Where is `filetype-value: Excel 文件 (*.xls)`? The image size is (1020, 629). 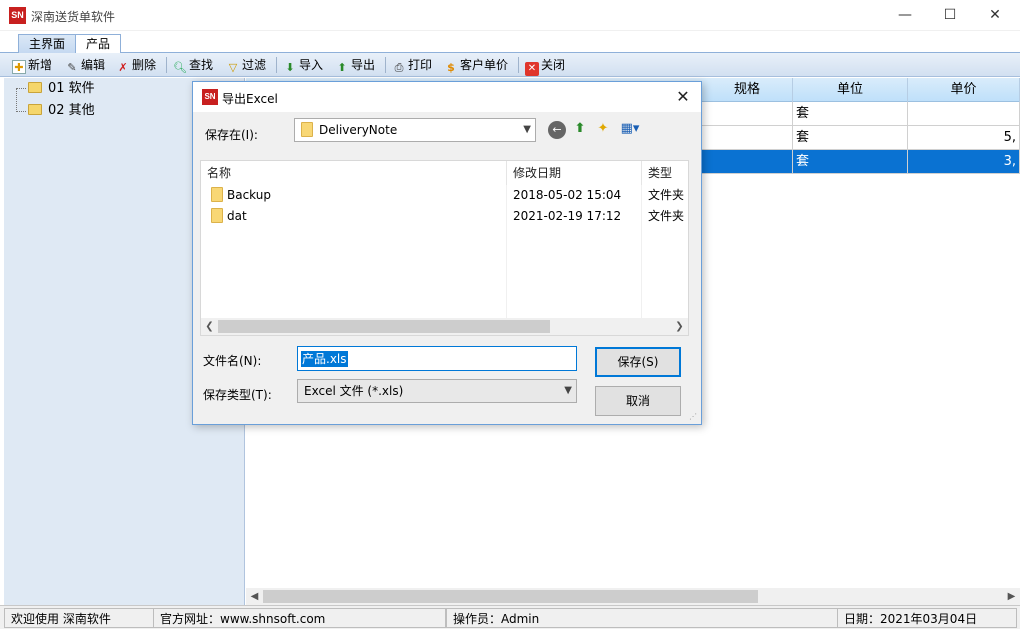
filetype-value: Excel 文件 (*.xls) is located at coordinates (354, 391).